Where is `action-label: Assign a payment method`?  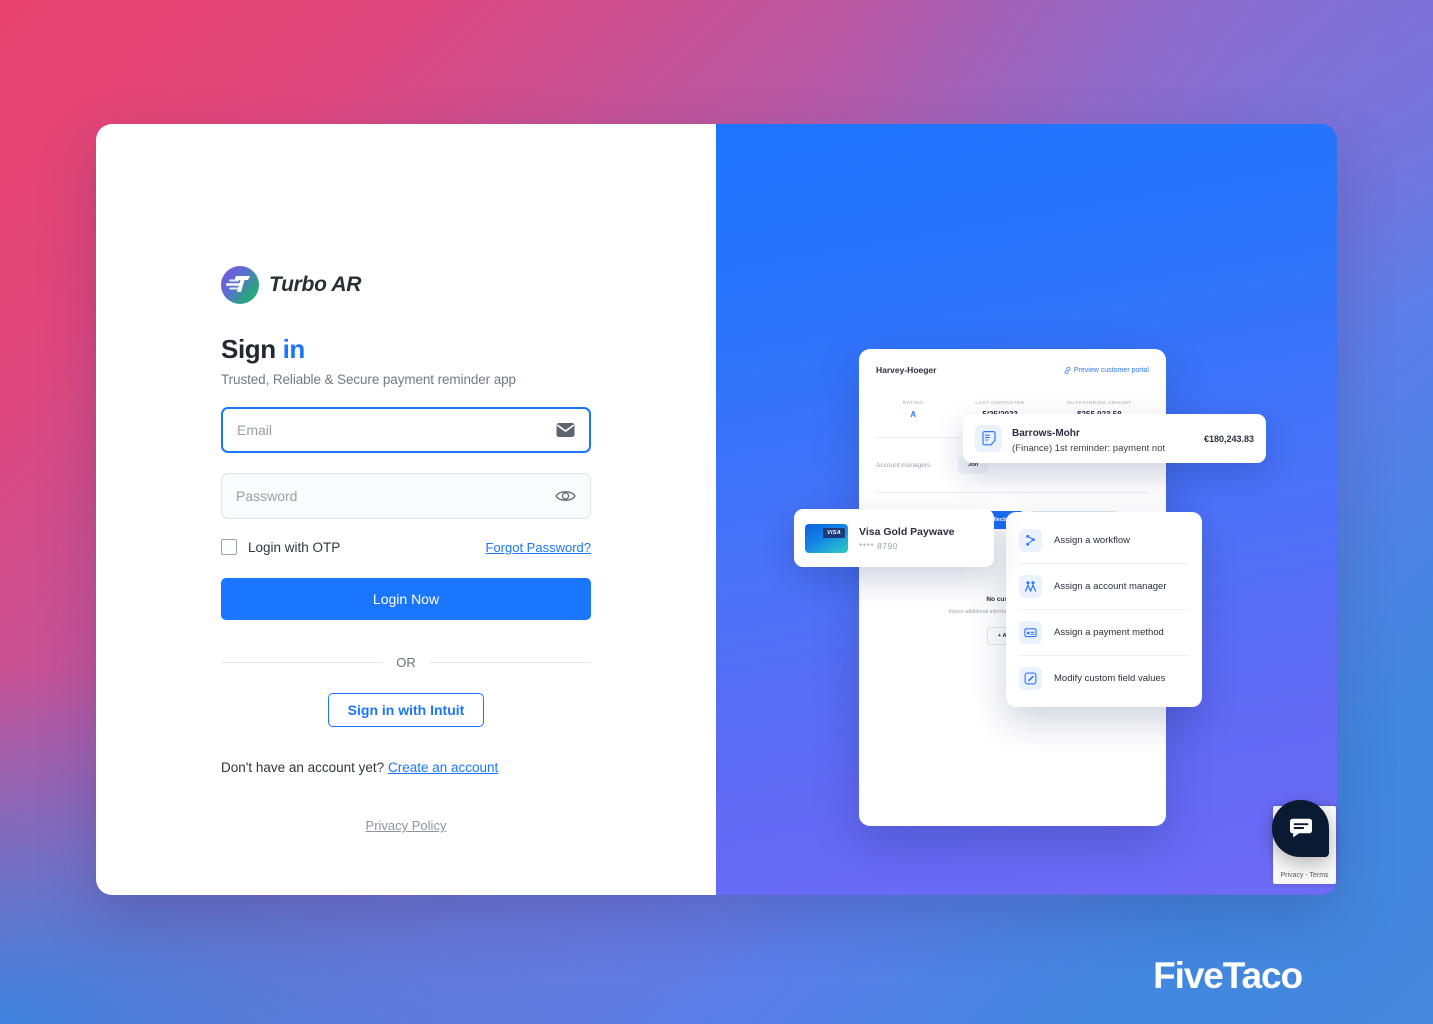 action-label: Assign a payment method is located at coordinates (1109, 632).